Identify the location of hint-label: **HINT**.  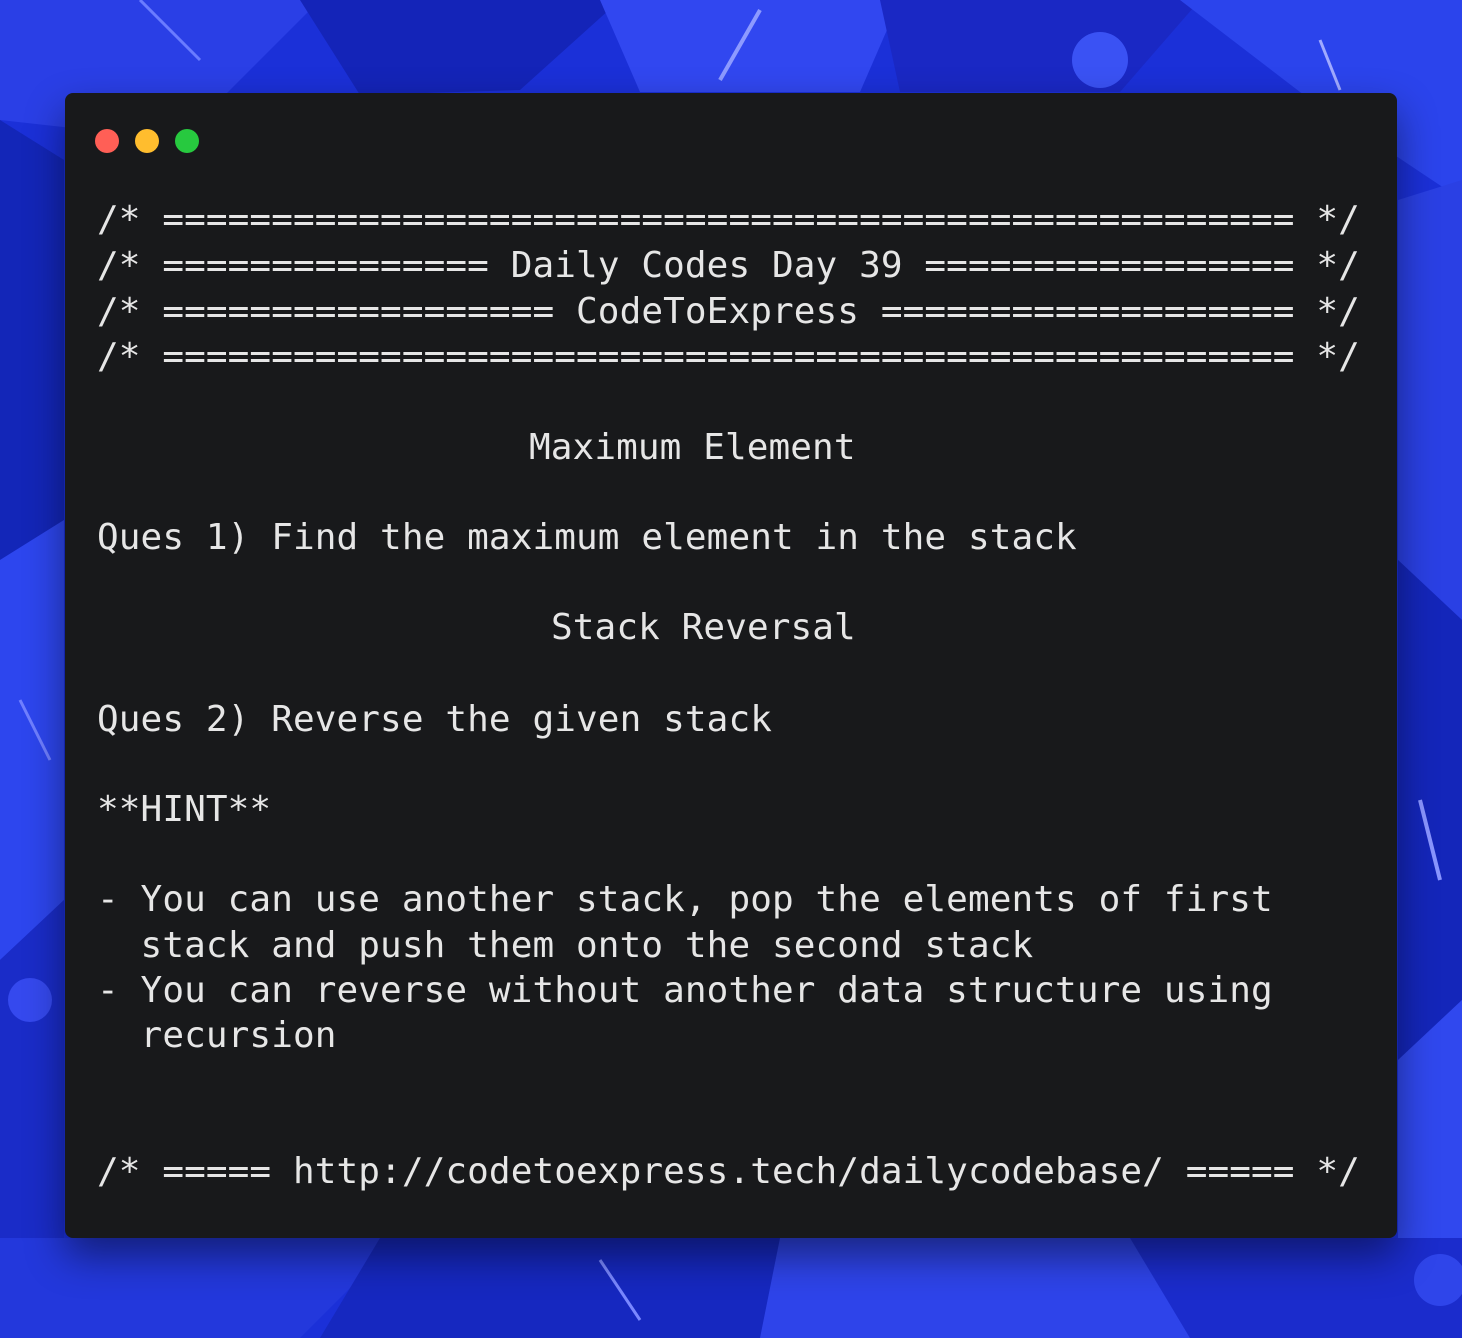
(184, 809).